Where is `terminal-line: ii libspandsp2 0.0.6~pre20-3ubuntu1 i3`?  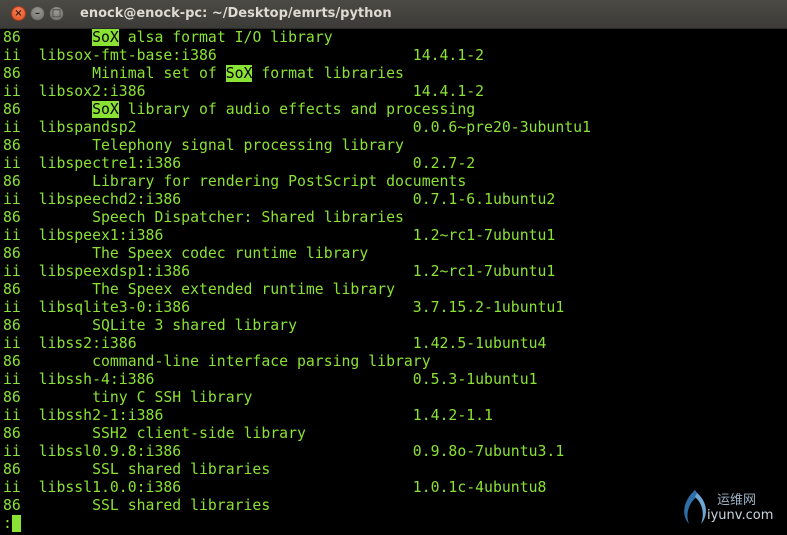 terminal-line: ii libspandsp2 0.0.6~pre20-3ubuntu1 i3 is located at coordinates (395, 128).